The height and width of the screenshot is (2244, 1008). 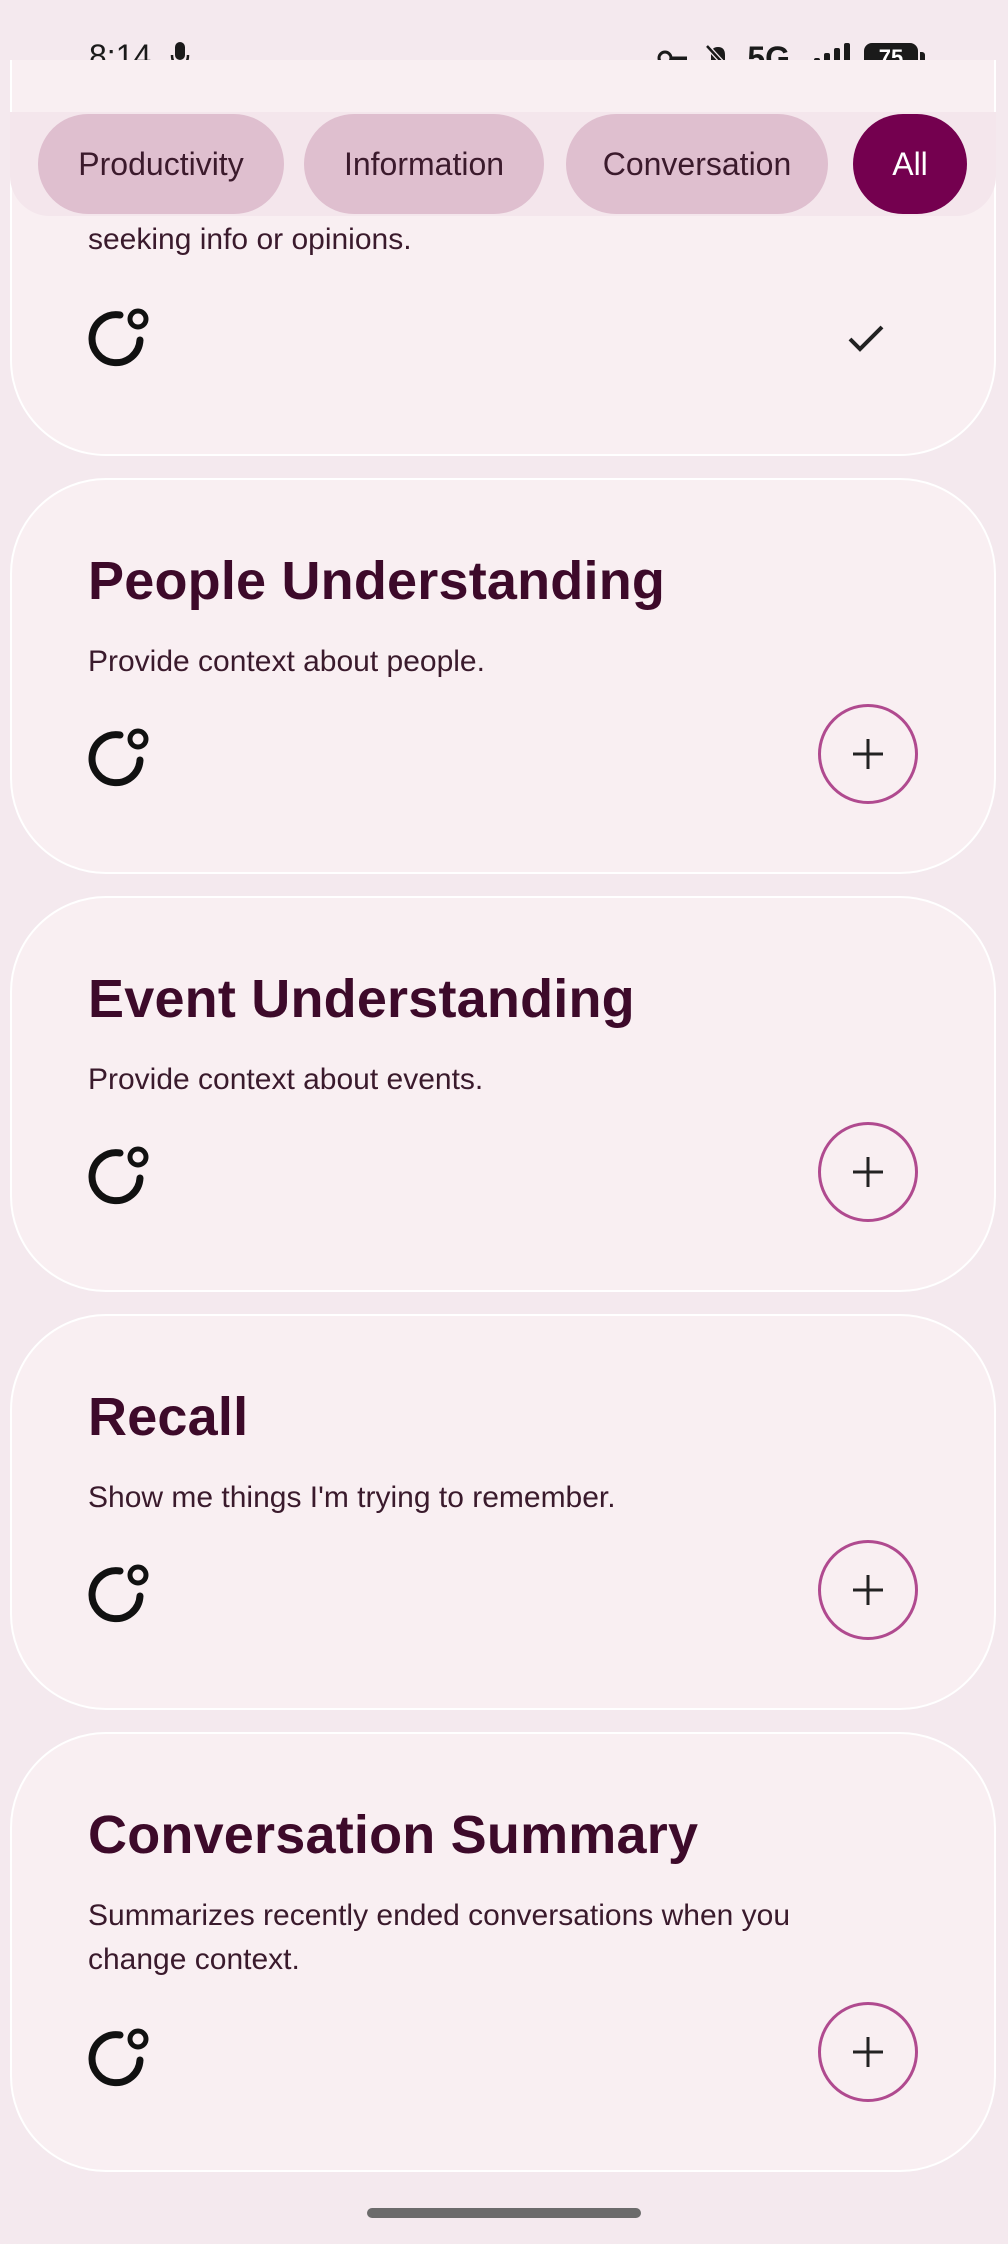 I want to click on chip-productivity: Productivity, so click(x=161, y=164).